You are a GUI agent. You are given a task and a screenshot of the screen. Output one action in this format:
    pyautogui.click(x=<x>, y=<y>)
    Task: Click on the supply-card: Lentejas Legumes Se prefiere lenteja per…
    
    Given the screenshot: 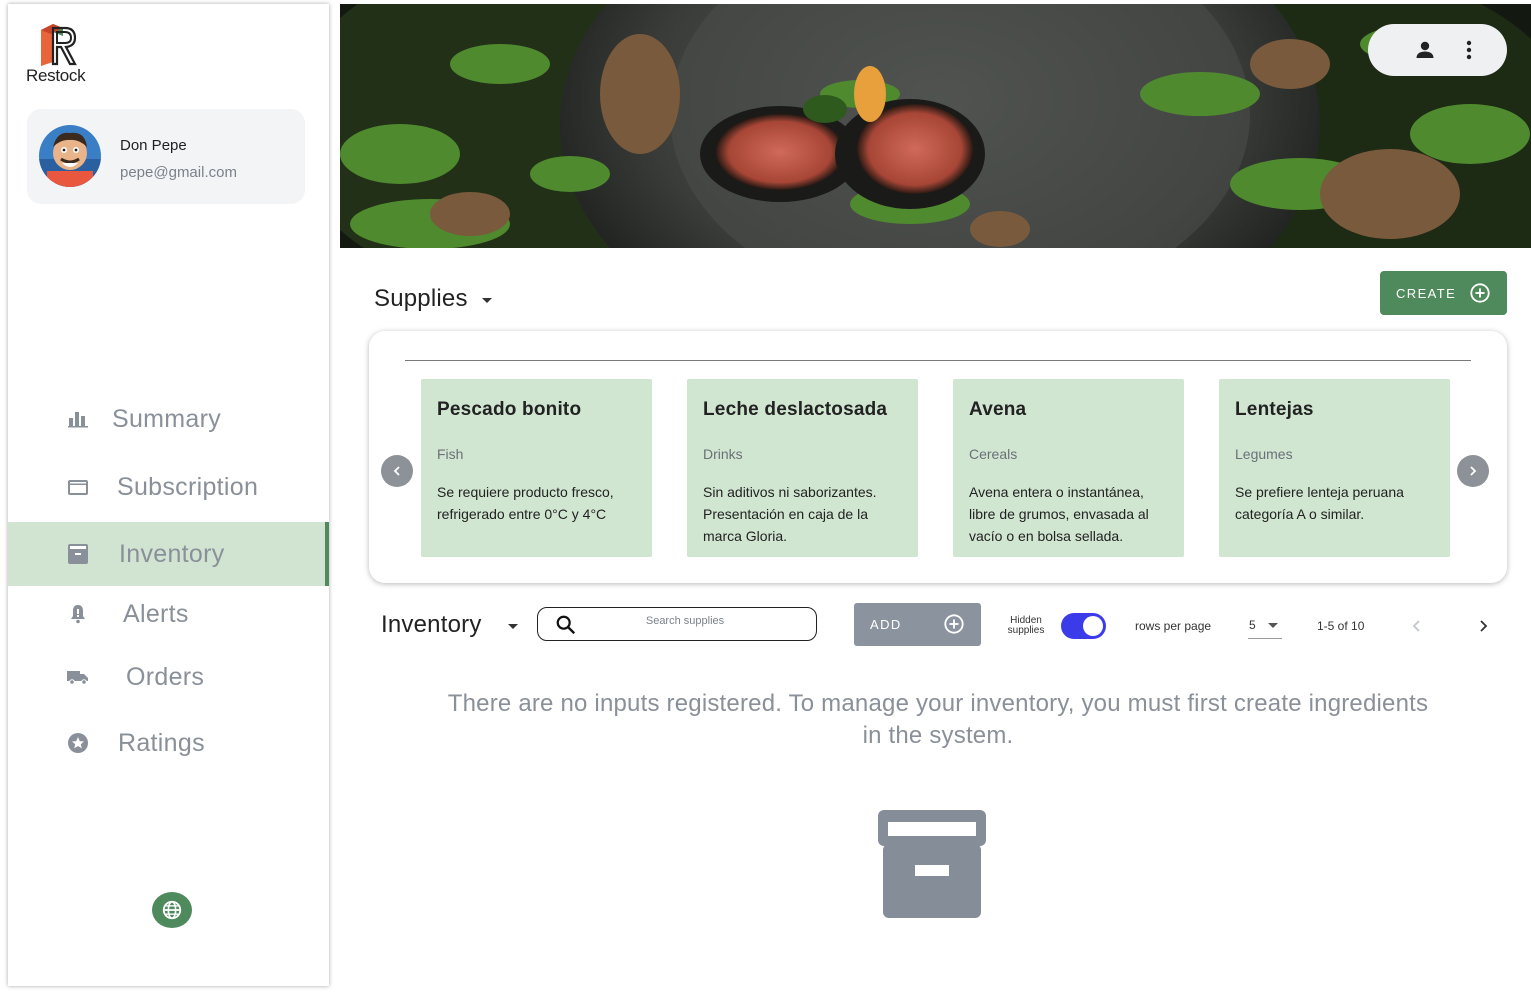 What is the action you would take?
    pyautogui.click(x=1334, y=468)
    